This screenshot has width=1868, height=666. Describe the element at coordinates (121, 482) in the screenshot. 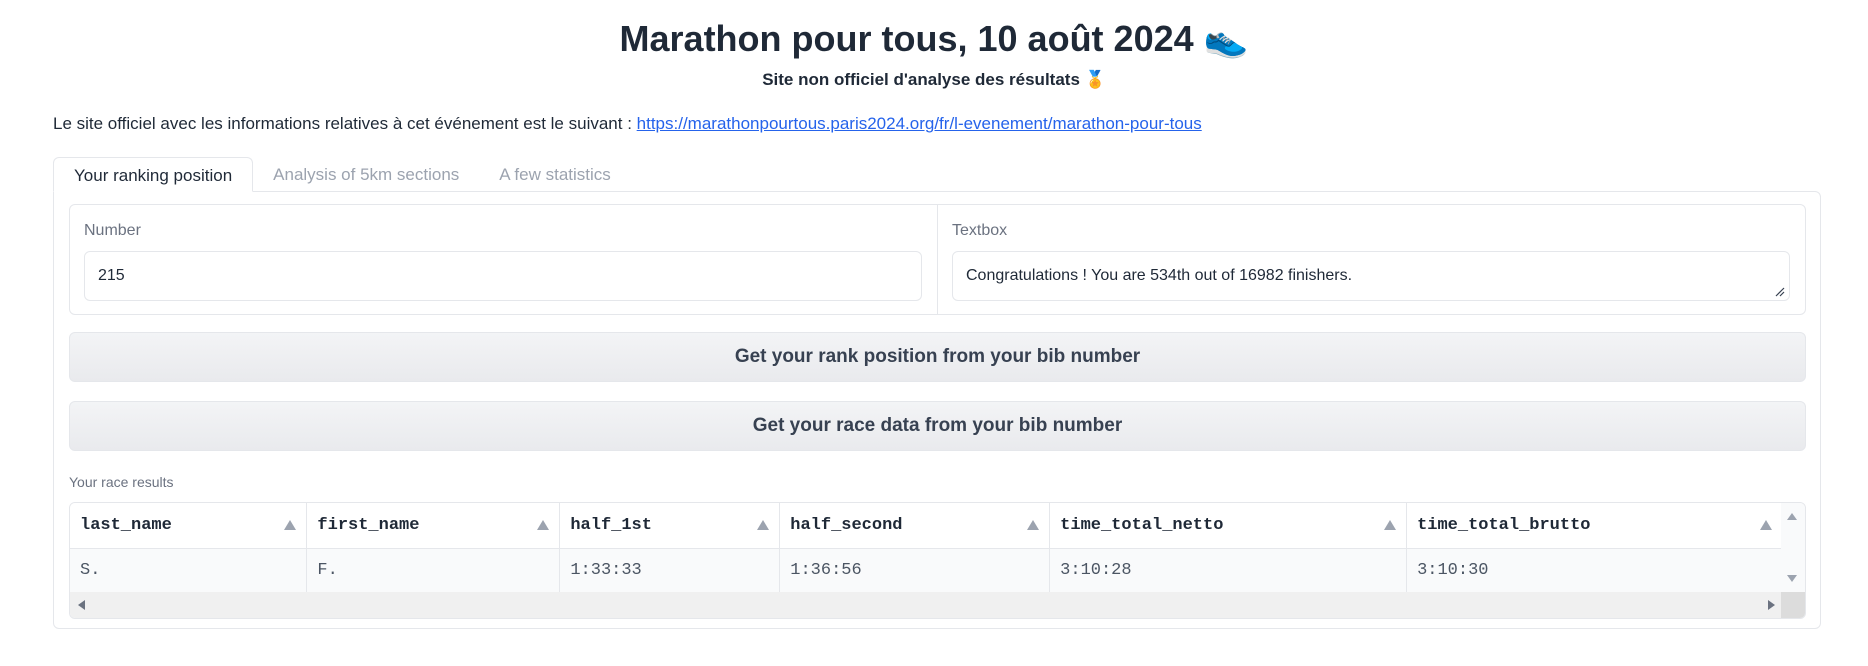

I see `results-label: Your race results` at that location.